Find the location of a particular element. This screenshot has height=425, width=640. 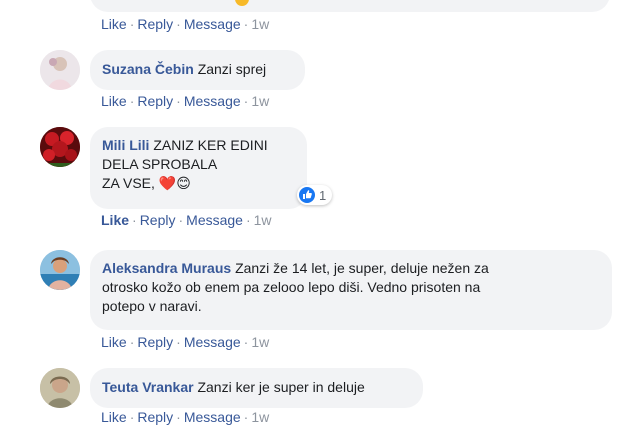

comment-bubble-partial is located at coordinates (350, 6).